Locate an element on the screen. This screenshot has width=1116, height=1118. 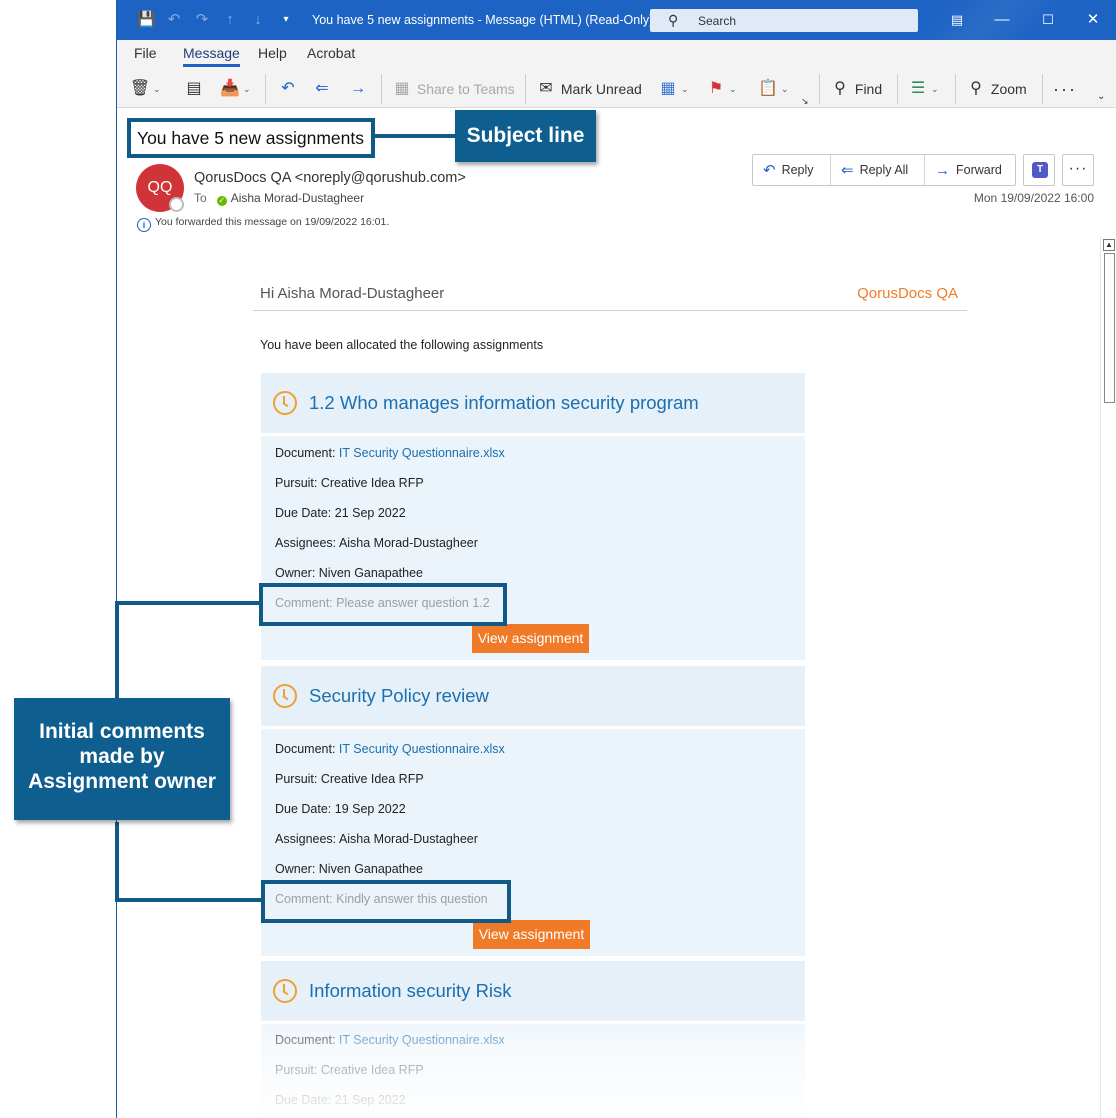
collapse-ribbon-icon: ⌄ is located at coordinates (1101, 97).